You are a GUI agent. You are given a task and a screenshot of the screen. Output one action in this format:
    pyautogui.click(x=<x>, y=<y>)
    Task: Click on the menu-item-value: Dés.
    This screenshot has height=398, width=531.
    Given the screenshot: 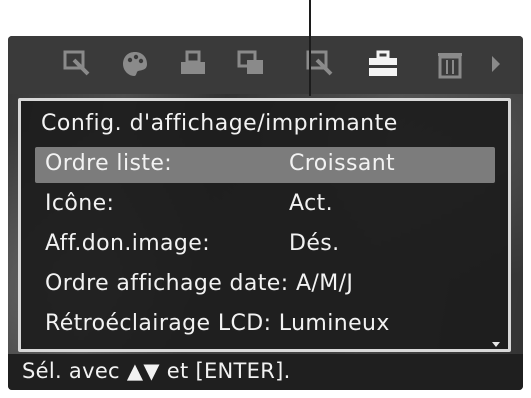 What is the action you would take?
    pyautogui.click(x=314, y=243)
    